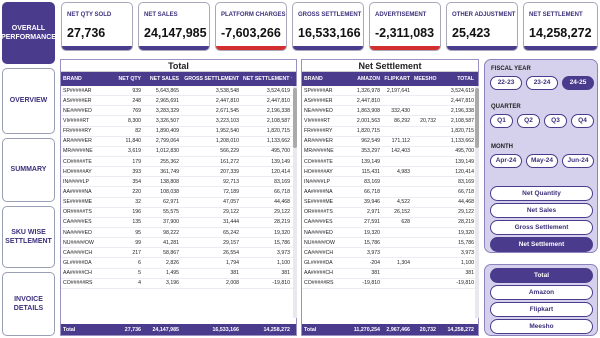  What do you see at coordinates (400, 141) in the screenshot?
I see `value-cell: 171,112` at bounding box center [400, 141].